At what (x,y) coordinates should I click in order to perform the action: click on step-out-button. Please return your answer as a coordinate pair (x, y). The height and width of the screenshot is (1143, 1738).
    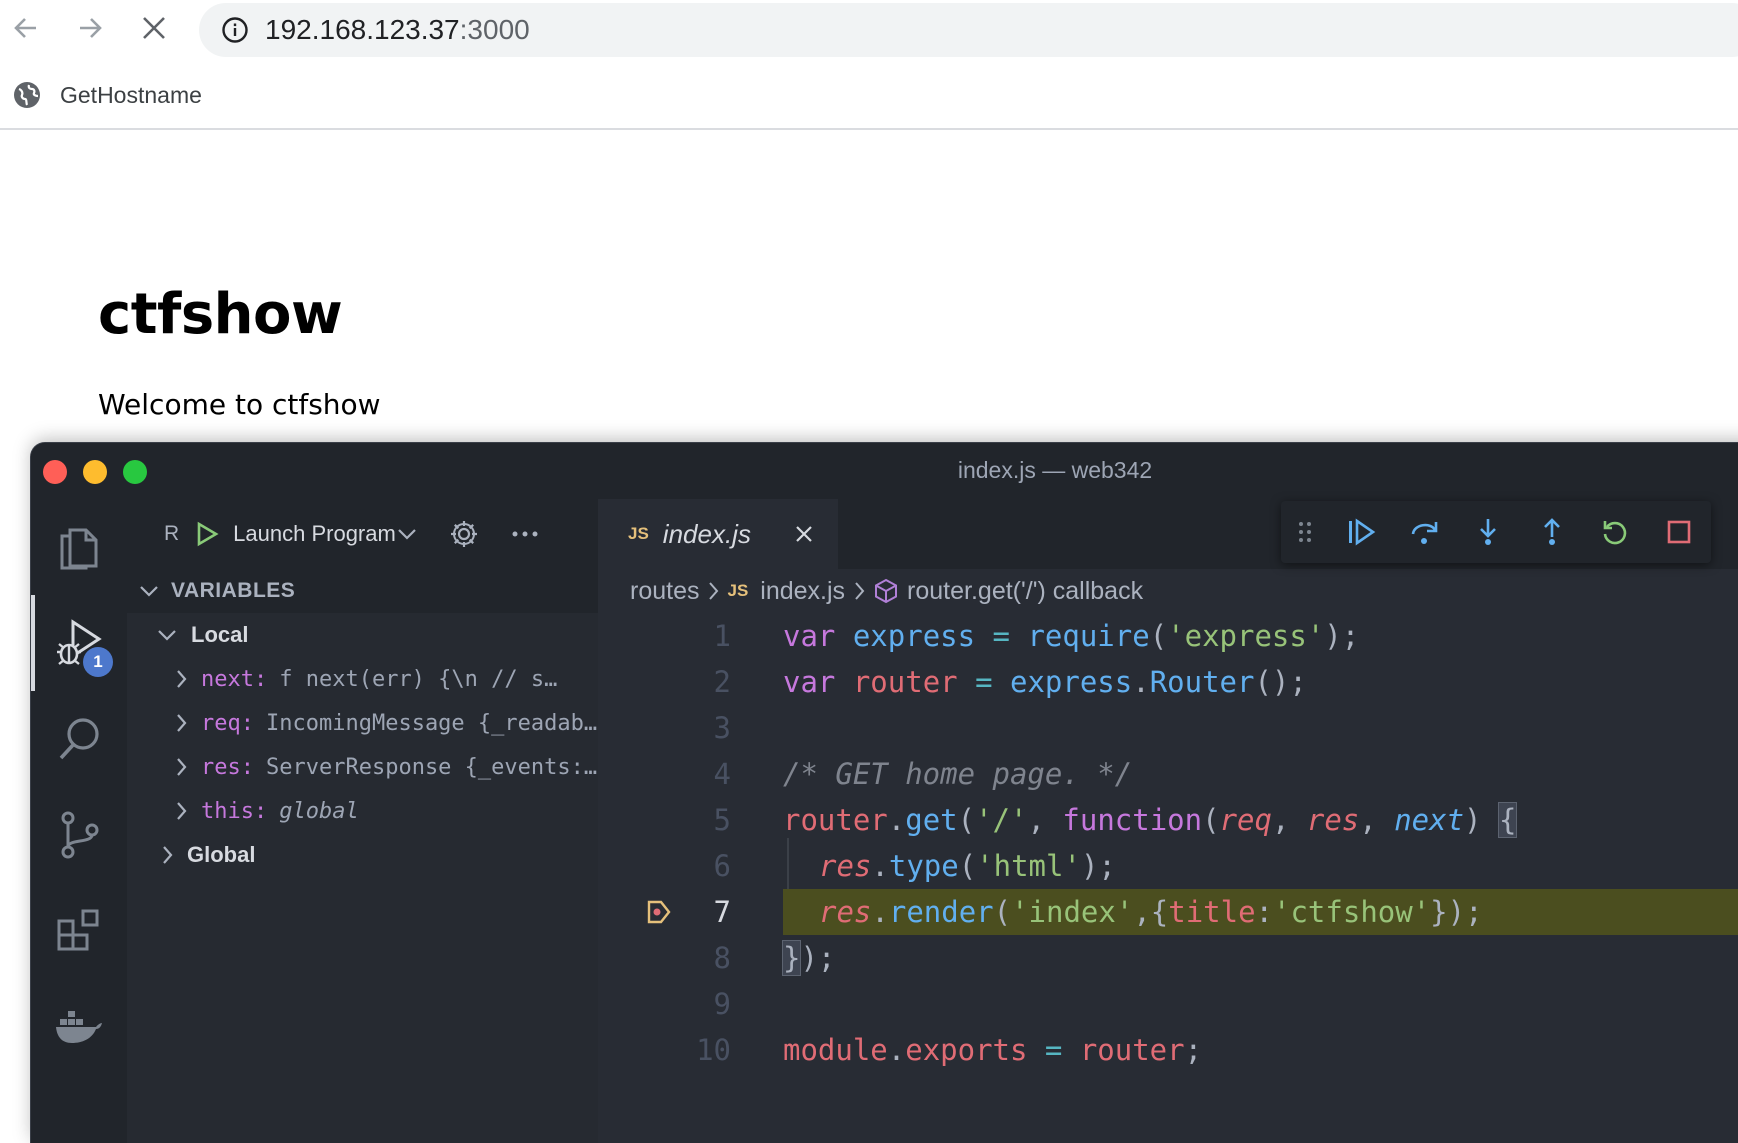
    Looking at the image, I should click on (1552, 532).